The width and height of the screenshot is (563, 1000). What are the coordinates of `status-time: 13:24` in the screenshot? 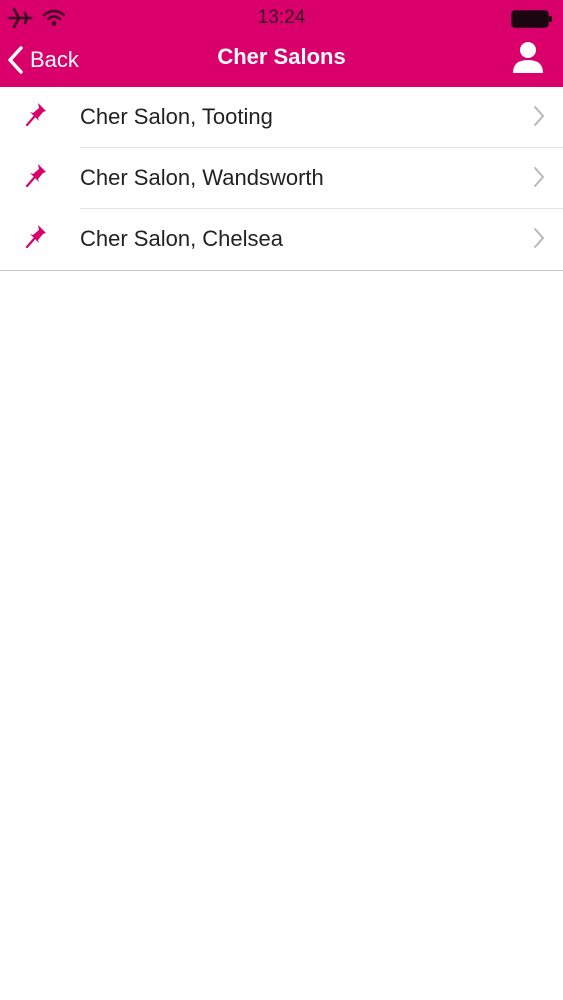 It's located at (281, 17).